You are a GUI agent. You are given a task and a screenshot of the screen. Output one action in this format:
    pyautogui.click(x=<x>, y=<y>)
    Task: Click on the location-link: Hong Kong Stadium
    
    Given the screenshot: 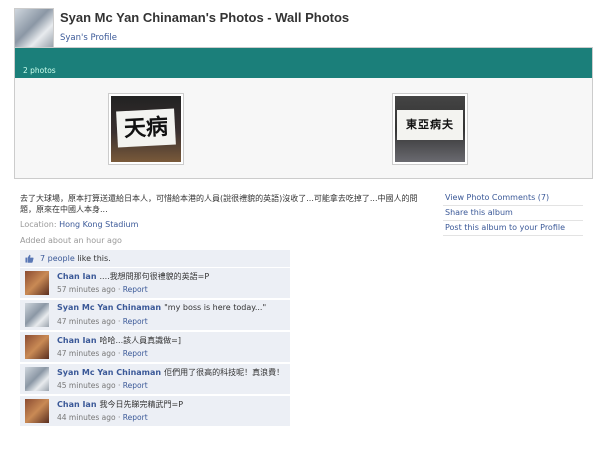 What is the action you would take?
    pyautogui.click(x=98, y=224)
    